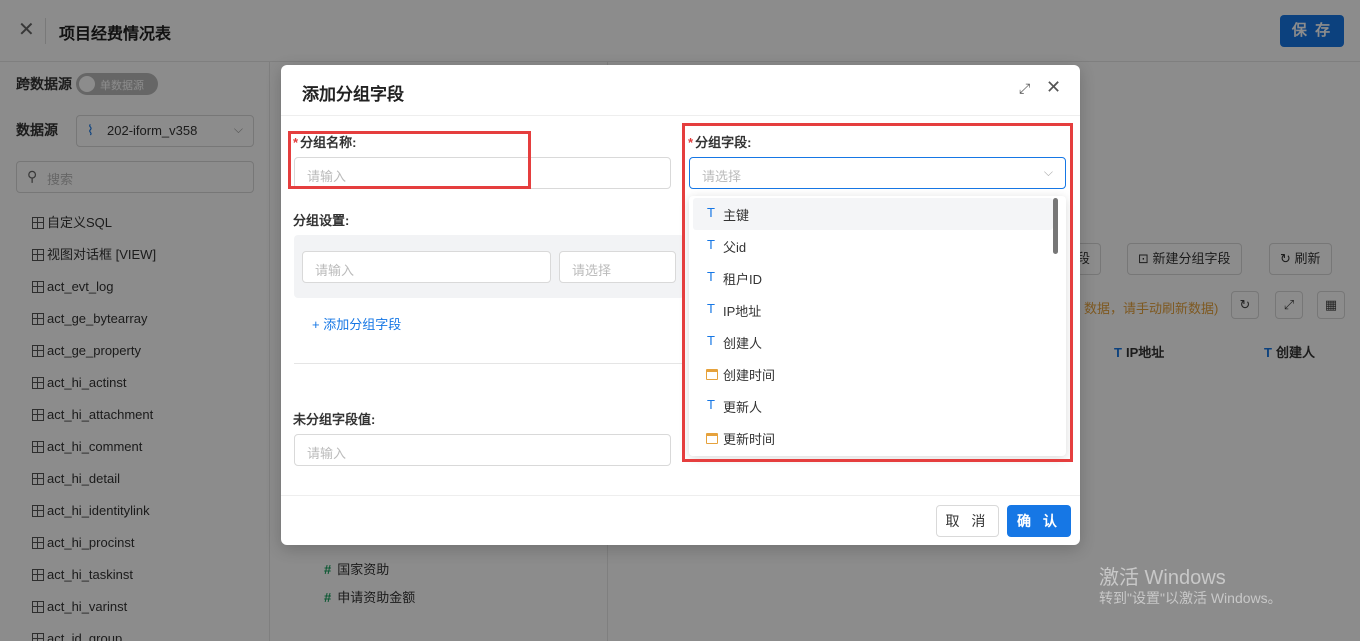  What do you see at coordinates (680, 520) in the screenshot?
I see `dialog-footer: 取 消 确 认` at bounding box center [680, 520].